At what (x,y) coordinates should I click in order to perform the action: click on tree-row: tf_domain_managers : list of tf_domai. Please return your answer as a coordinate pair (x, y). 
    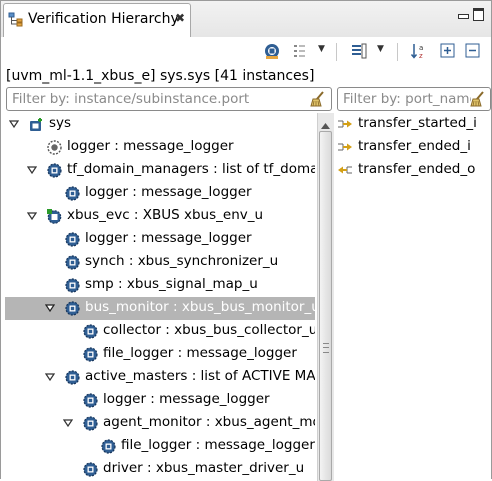
    Looking at the image, I should click on (160, 170).